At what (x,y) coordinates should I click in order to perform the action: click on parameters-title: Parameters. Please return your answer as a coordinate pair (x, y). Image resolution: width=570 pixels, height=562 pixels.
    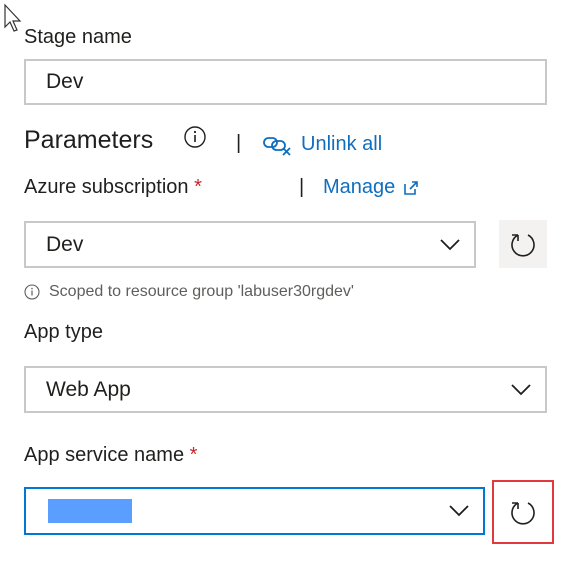
    Looking at the image, I should click on (89, 140).